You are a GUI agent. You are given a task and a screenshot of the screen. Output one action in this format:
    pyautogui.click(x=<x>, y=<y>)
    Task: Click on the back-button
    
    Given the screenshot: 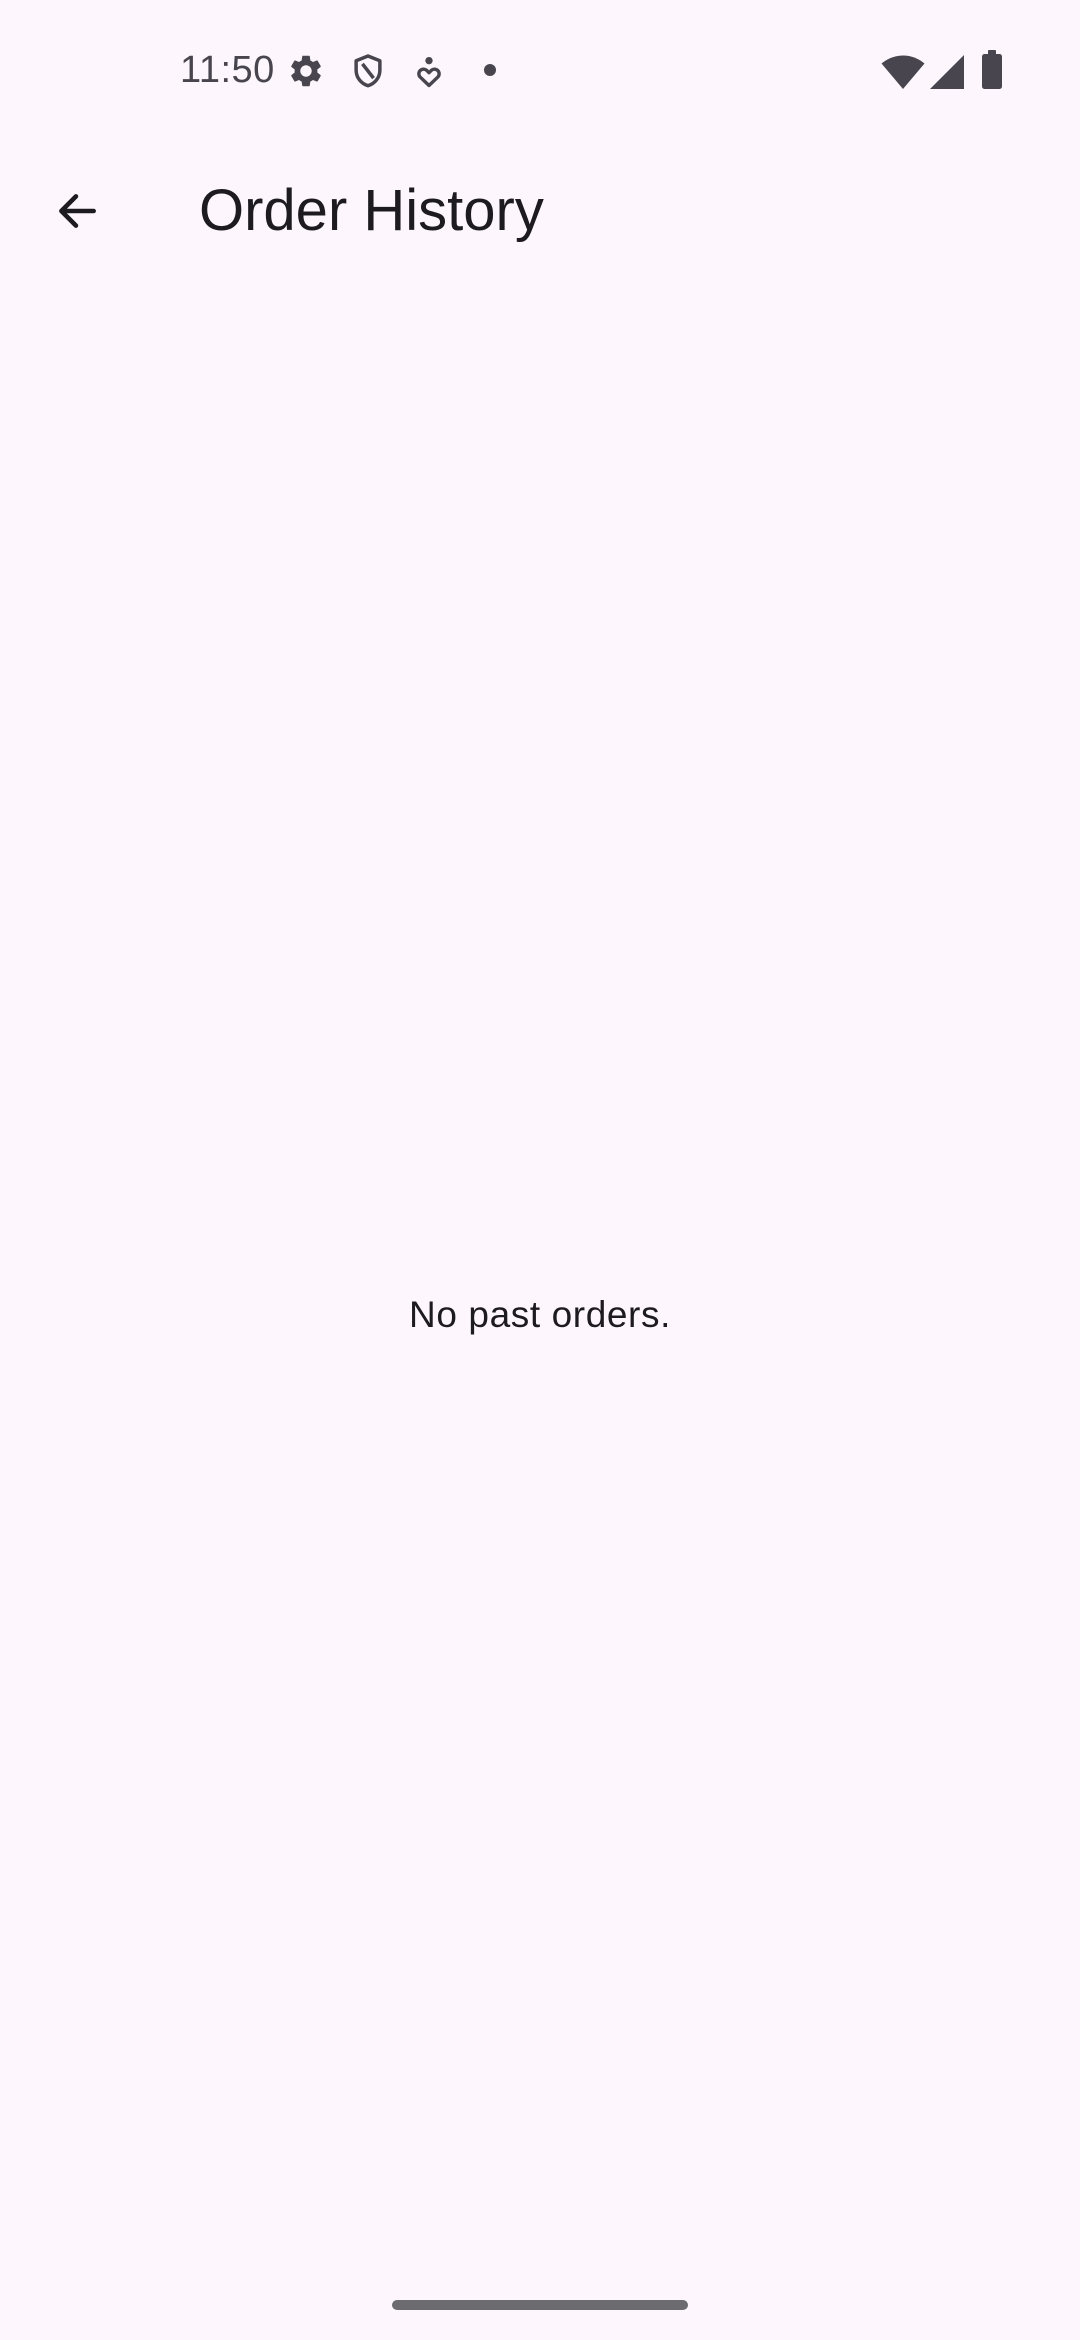 What is the action you would take?
    pyautogui.click(x=77, y=211)
    